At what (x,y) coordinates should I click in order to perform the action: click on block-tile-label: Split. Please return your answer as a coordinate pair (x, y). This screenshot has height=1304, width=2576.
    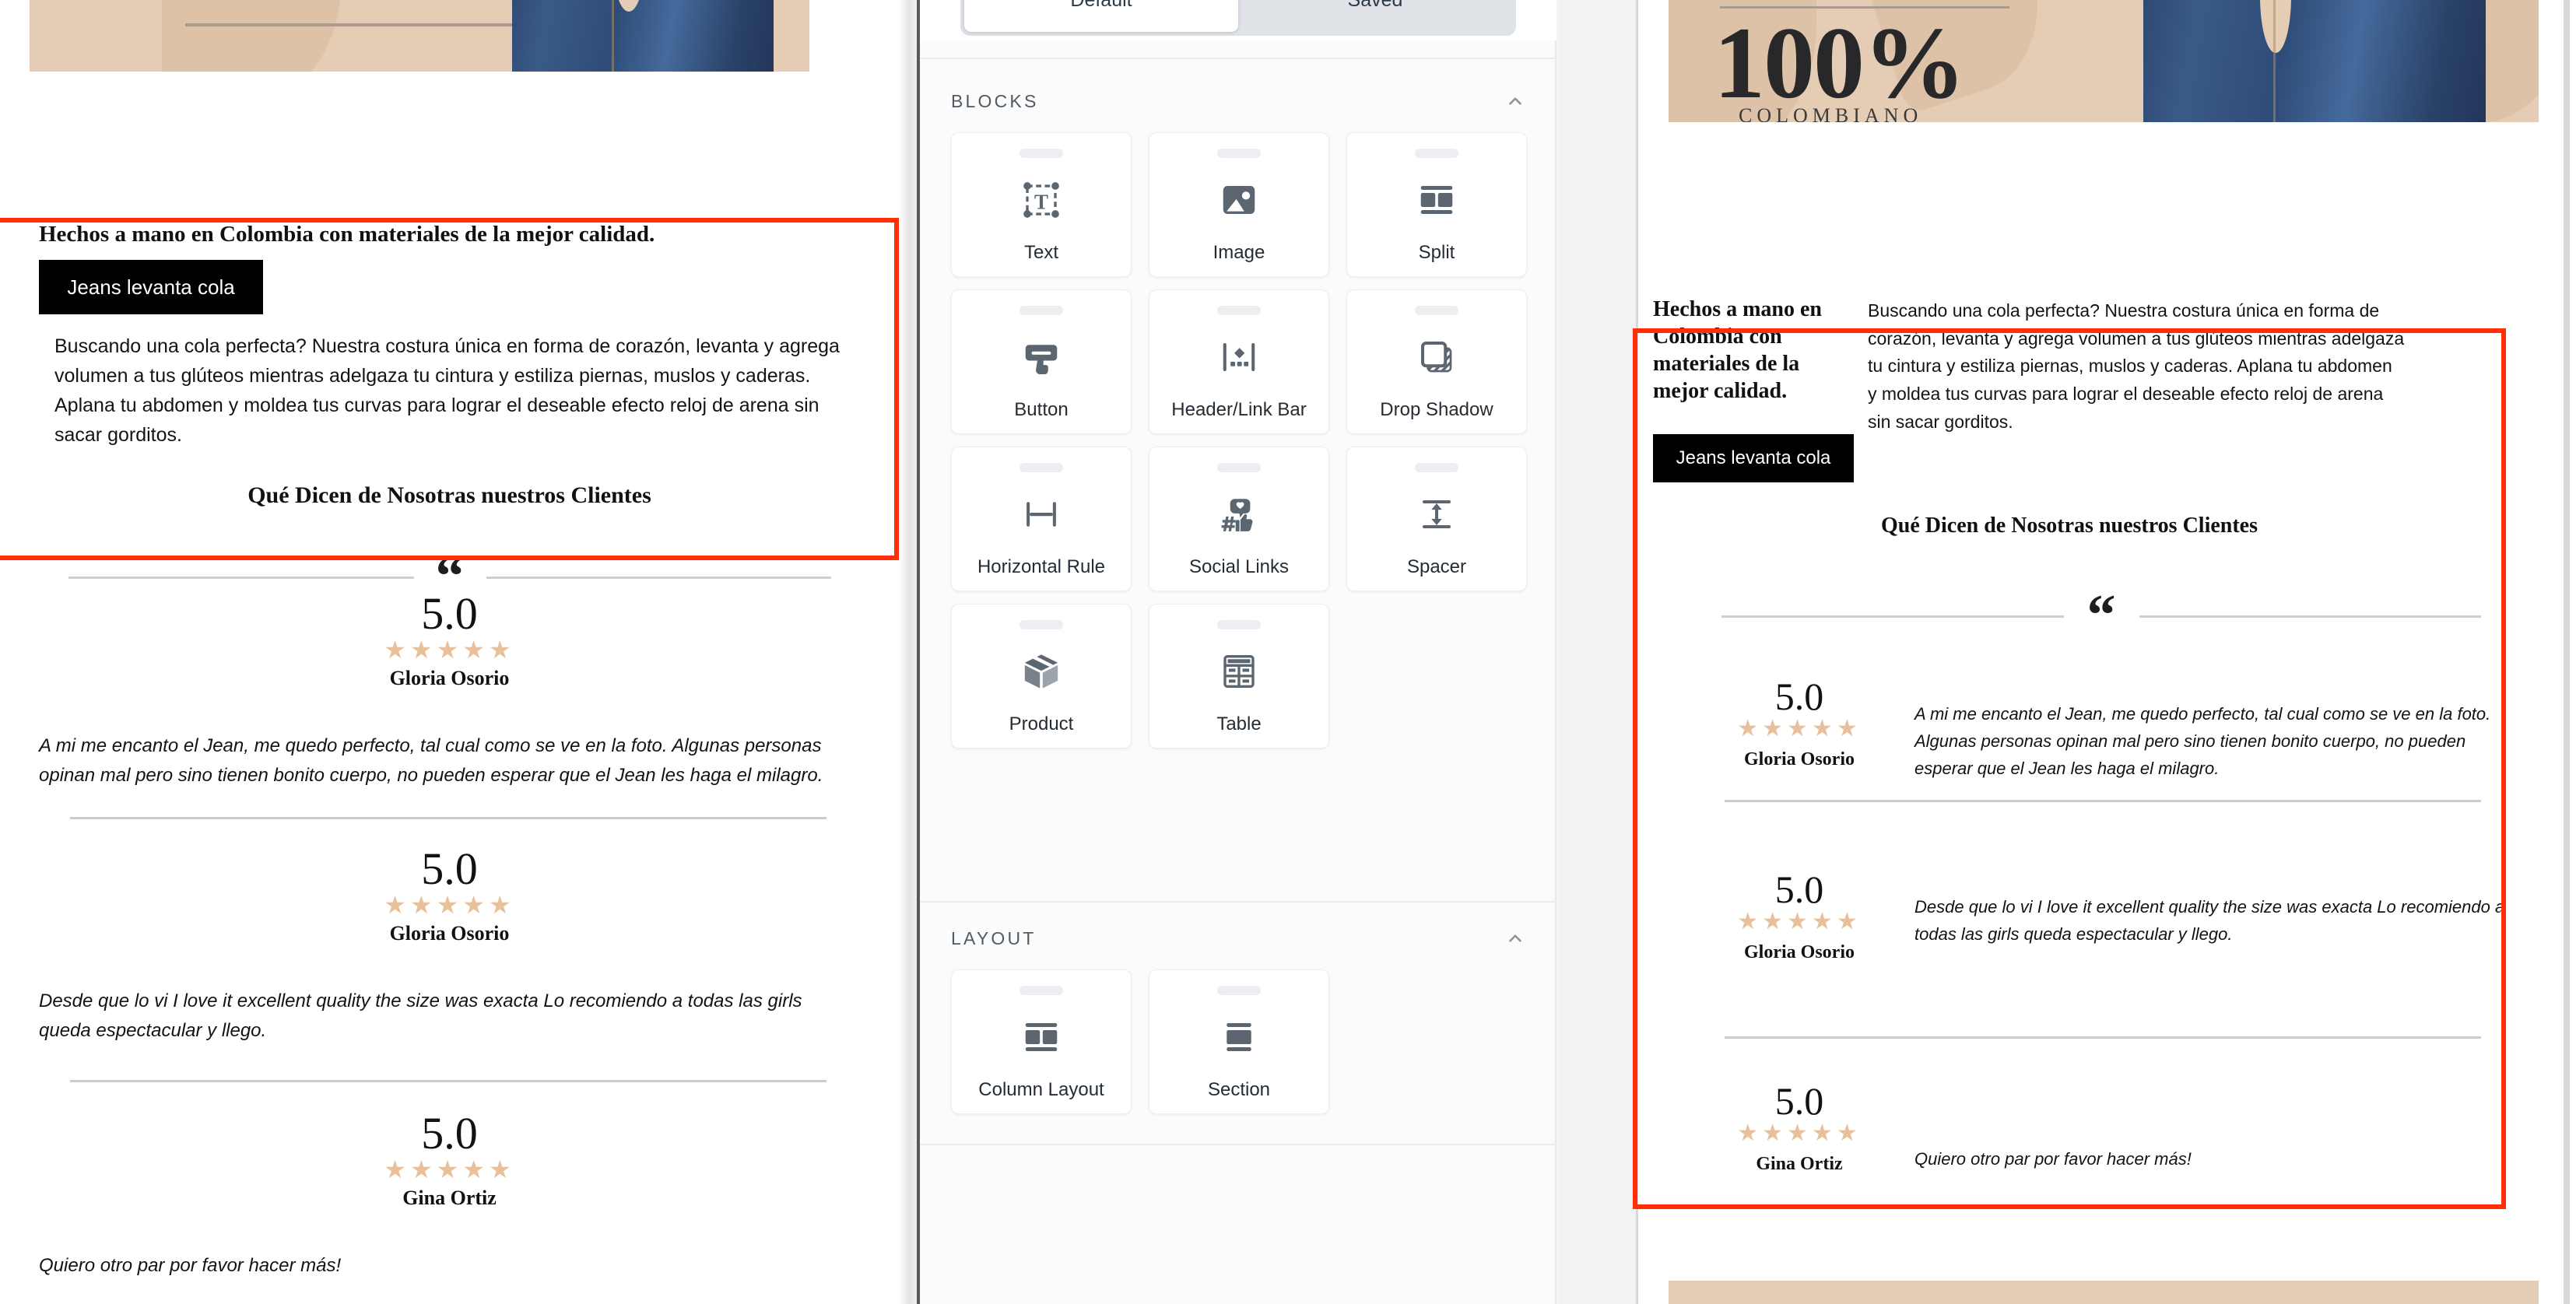
    Looking at the image, I should click on (1437, 252).